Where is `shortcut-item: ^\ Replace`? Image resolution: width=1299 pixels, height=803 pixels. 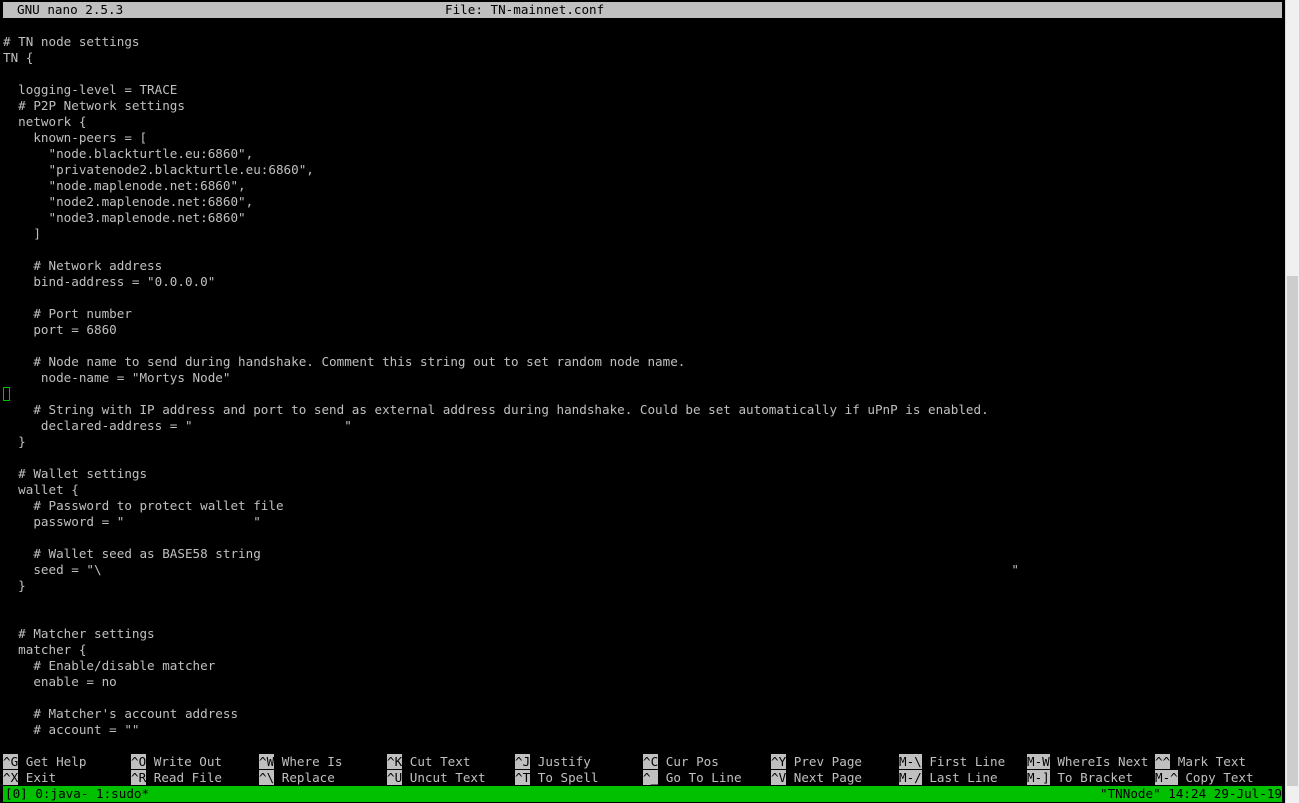 shortcut-item: ^\ Replace is located at coordinates (297, 778).